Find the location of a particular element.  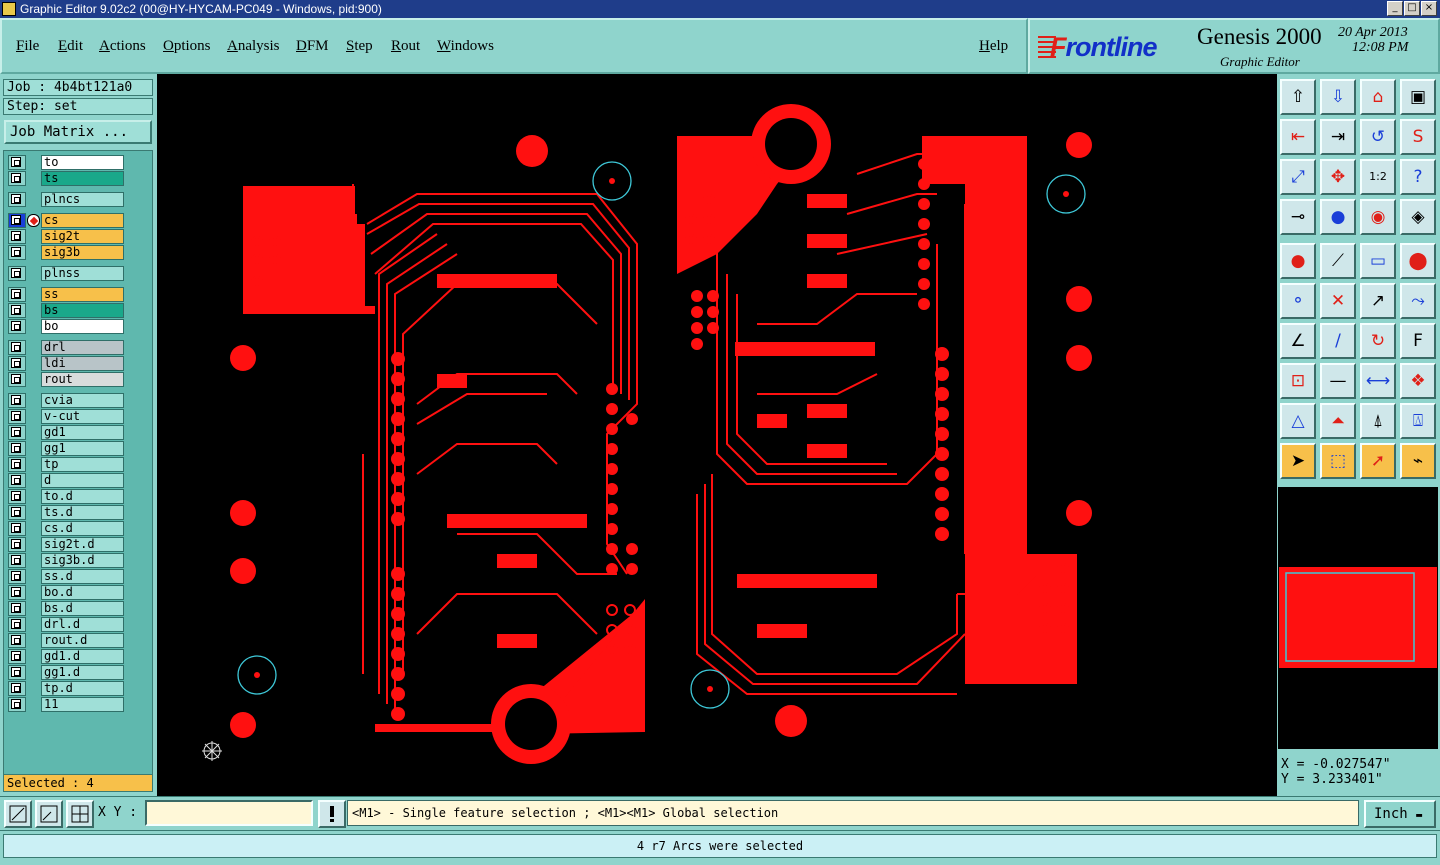

shapes-tool-button: ❖ is located at coordinates (1418, 381).